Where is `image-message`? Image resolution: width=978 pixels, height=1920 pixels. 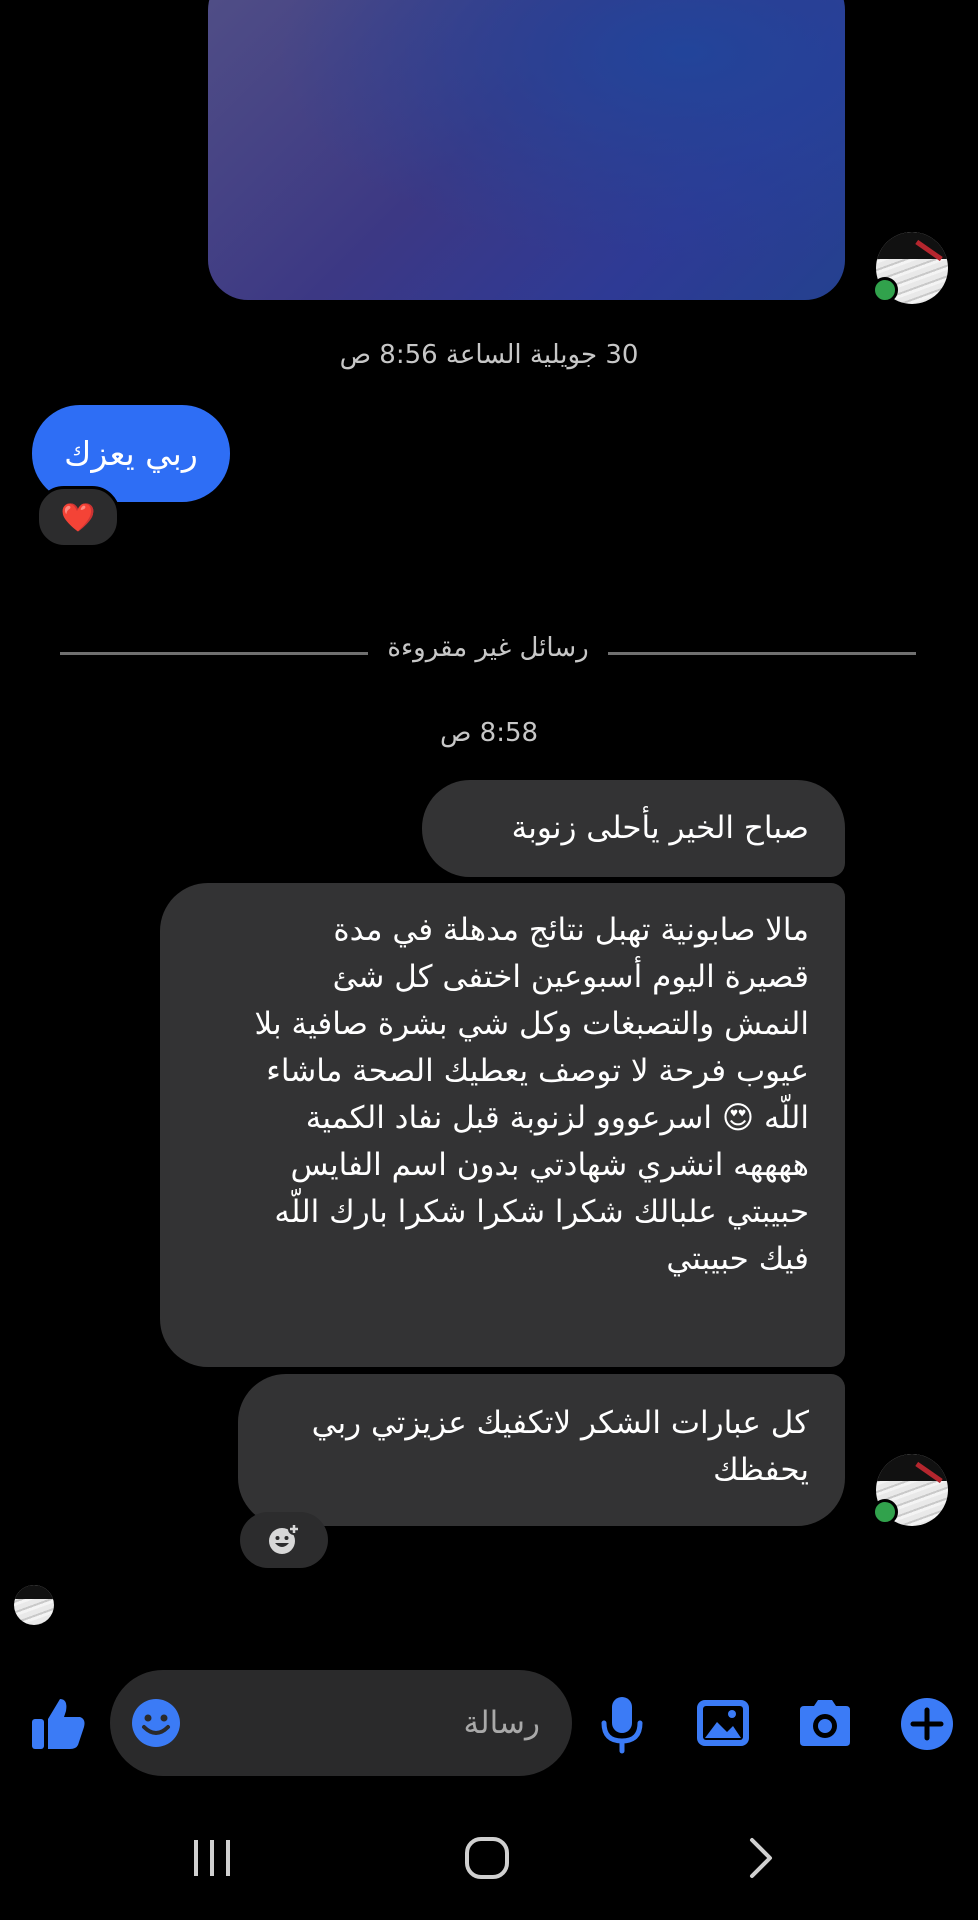 image-message is located at coordinates (526, 150).